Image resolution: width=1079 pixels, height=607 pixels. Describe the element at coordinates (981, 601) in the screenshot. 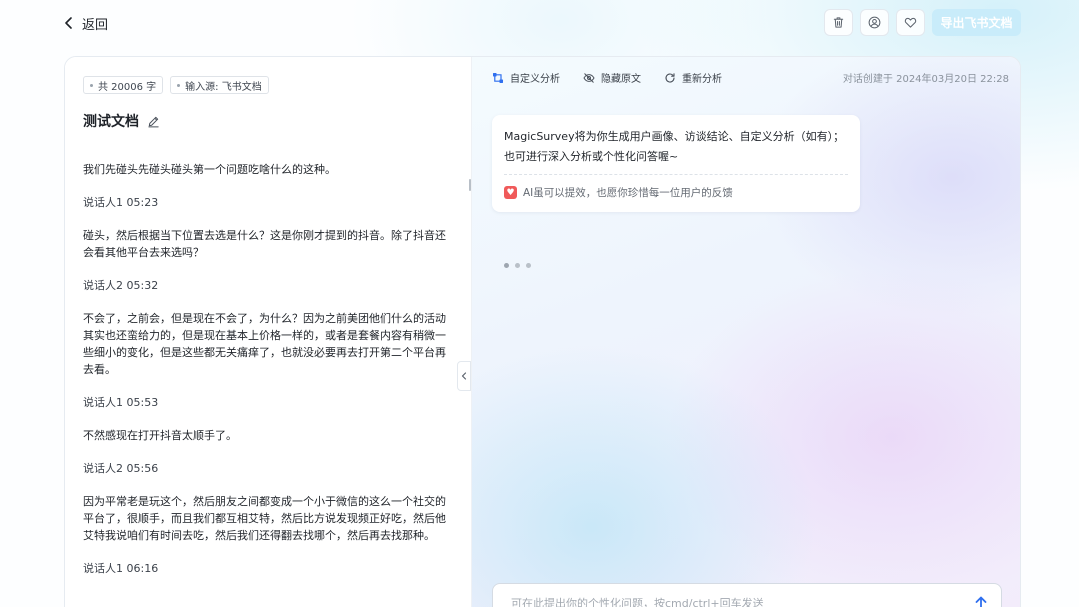

I see `send-arrow-icon` at that location.